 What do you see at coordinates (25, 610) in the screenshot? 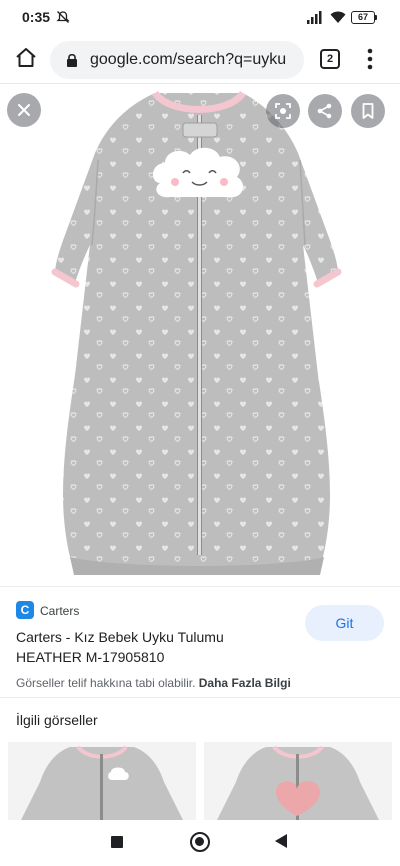
I see `site-favicon: C` at bounding box center [25, 610].